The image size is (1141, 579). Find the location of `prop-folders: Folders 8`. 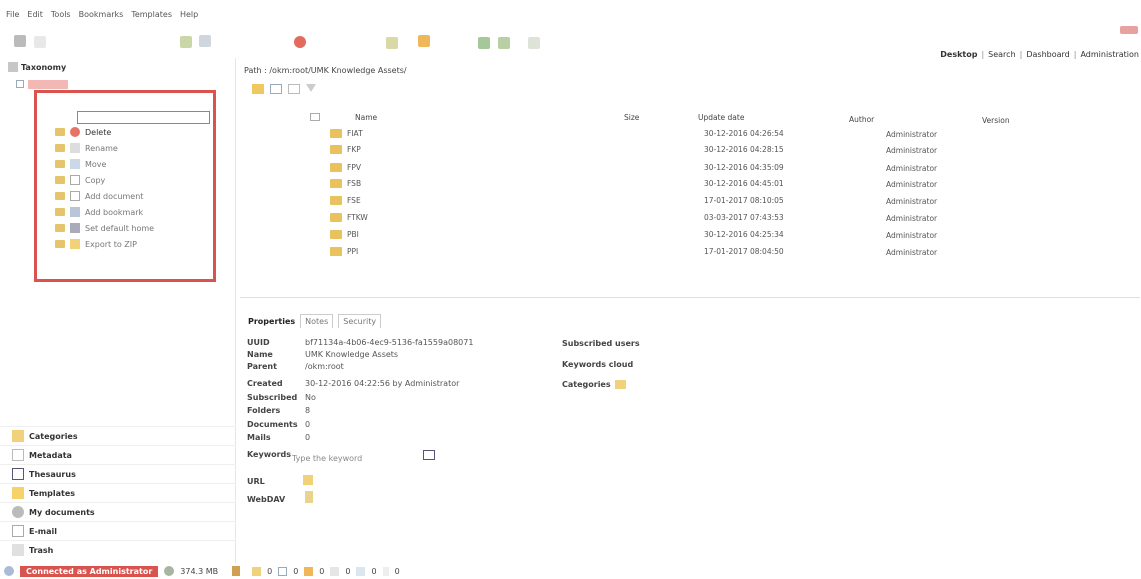

prop-folders: Folders 8 is located at coordinates (279, 410).